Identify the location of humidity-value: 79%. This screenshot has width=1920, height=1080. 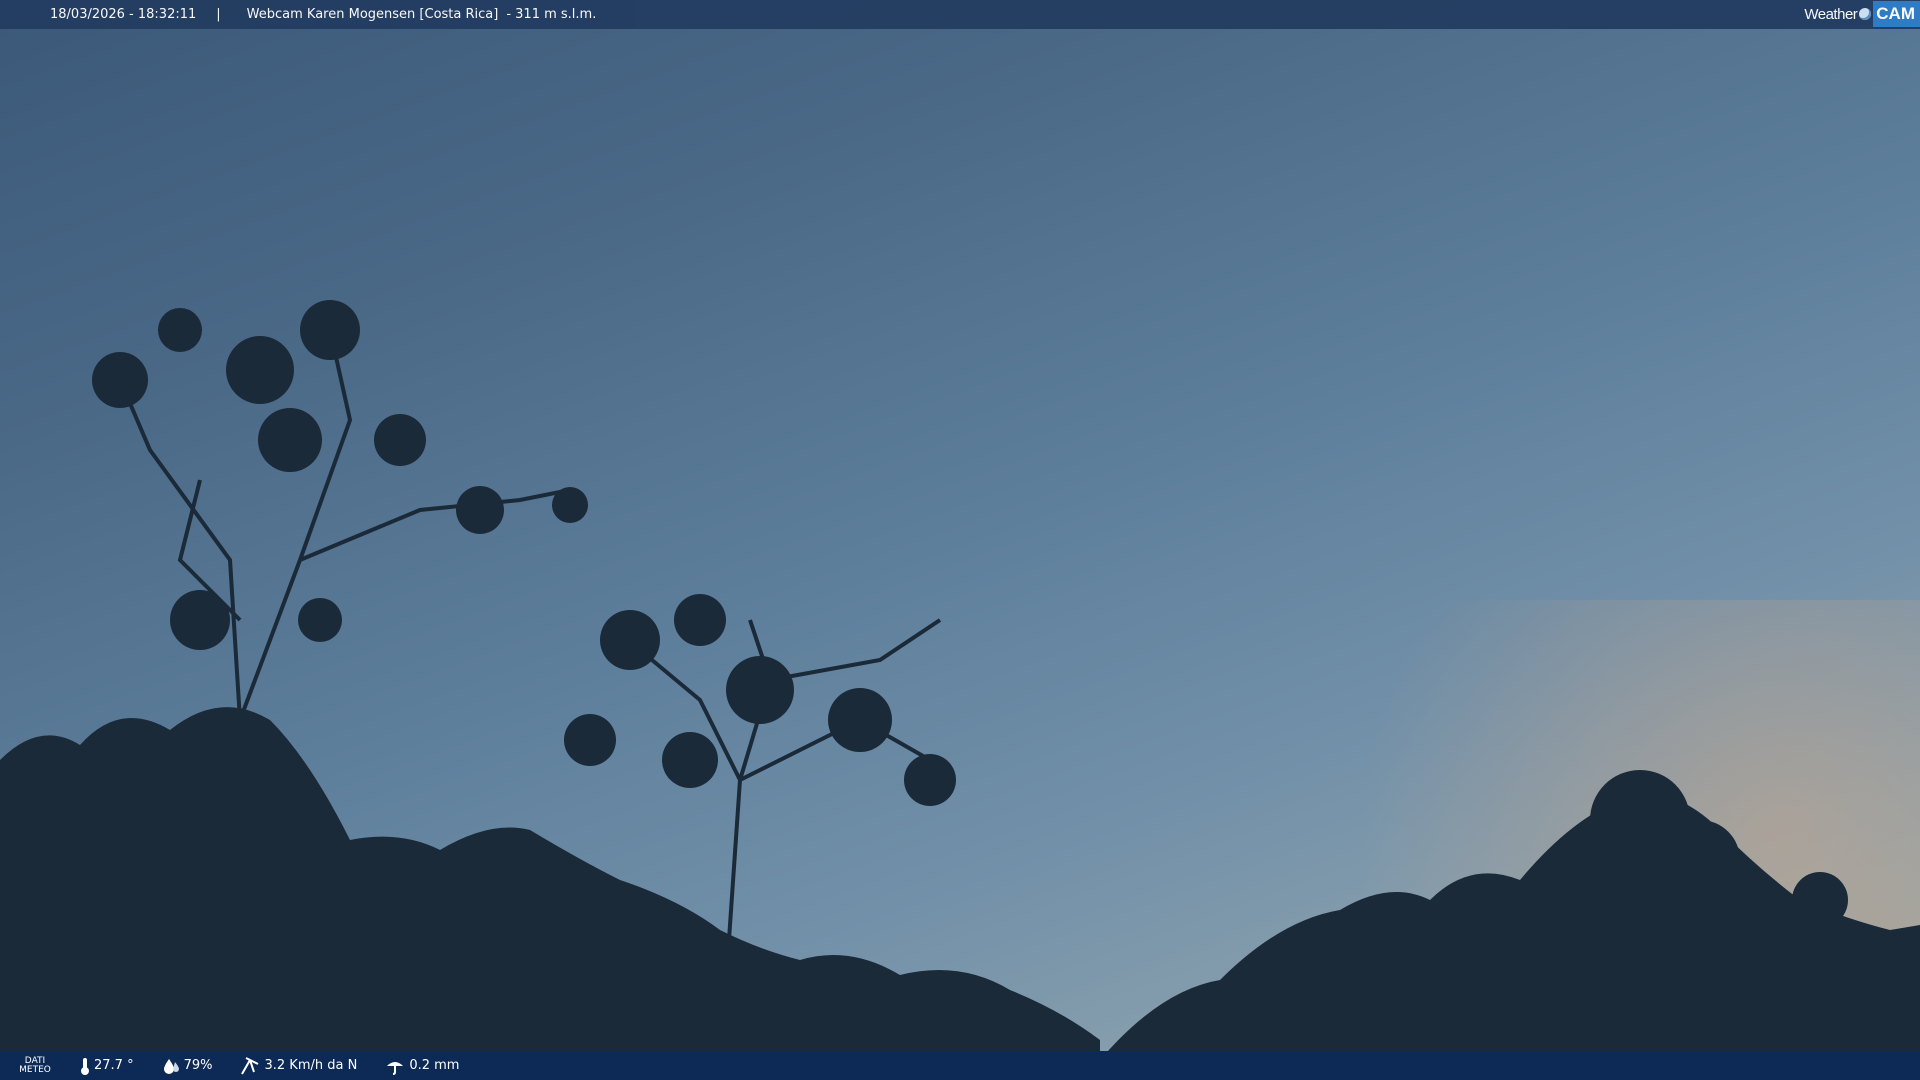
(198, 1065).